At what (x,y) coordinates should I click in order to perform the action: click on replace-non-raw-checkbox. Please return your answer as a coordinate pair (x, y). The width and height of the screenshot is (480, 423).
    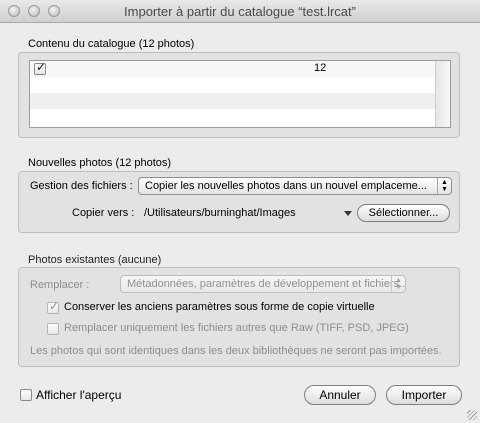
    Looking at the image, I should click on (53, 329).